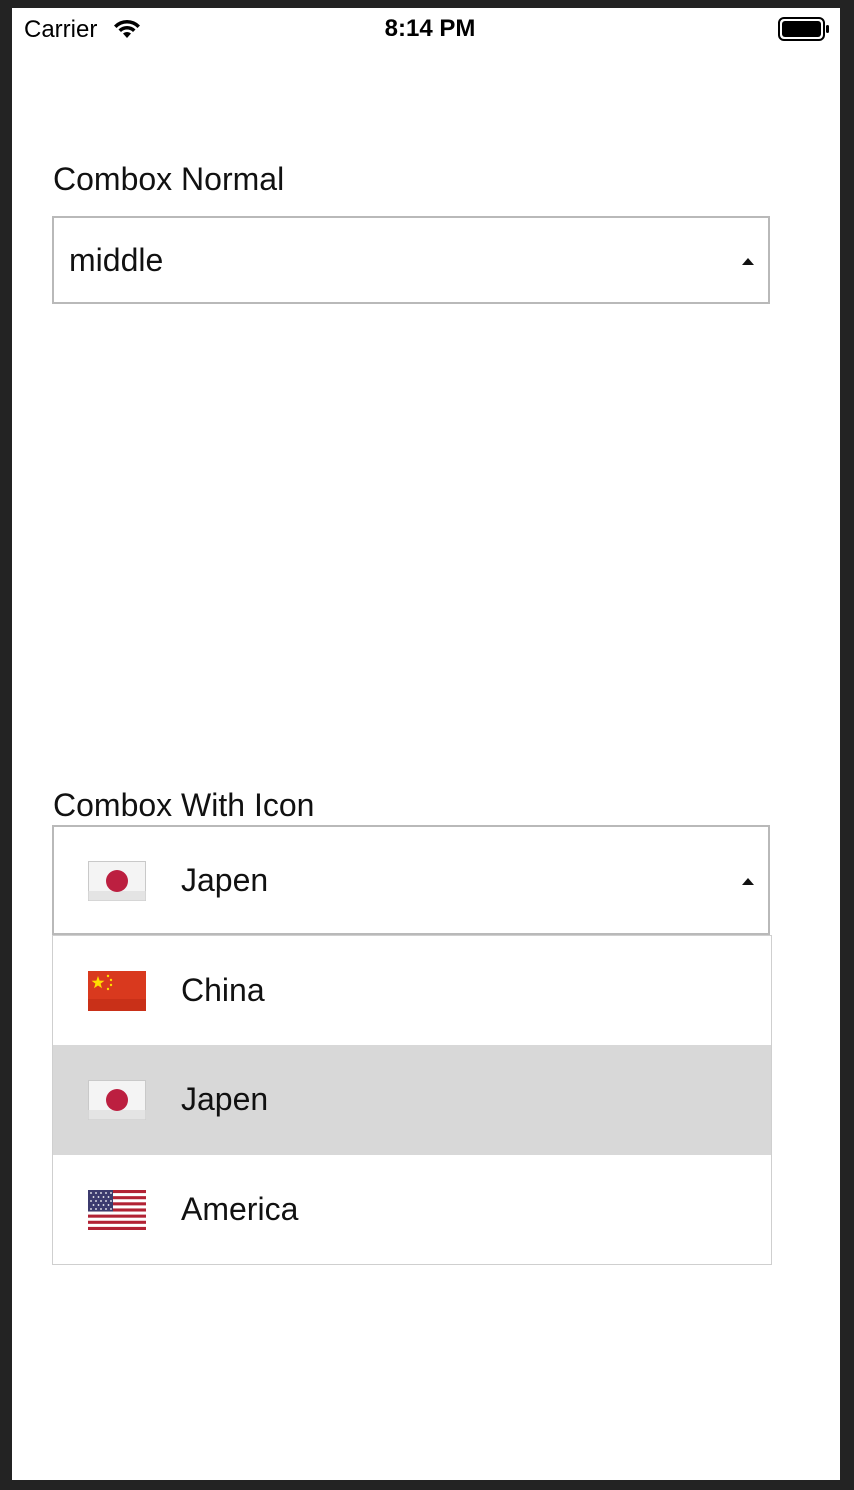  What do you see at coordinates (411, 880) in the screenshot?
I see `combox-with-icon-dropdown: Japen` at bounding box center [411, 880].